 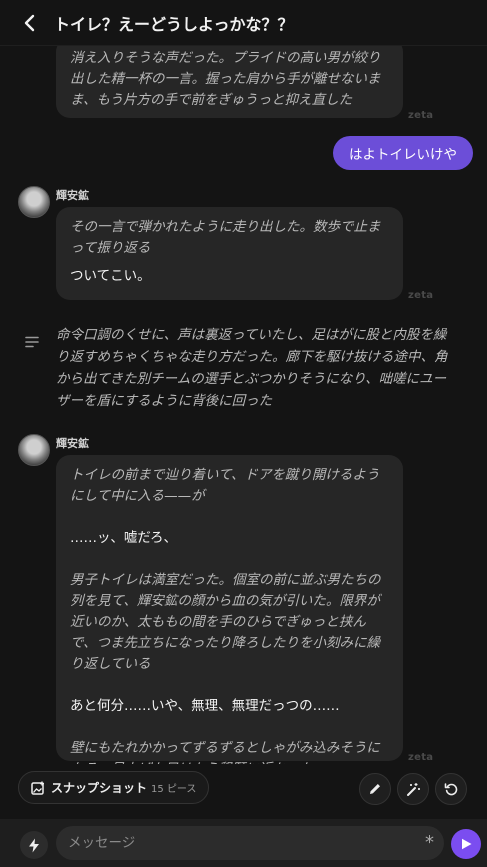 I want to click on pencil-icon, so click(x=375, y=789).